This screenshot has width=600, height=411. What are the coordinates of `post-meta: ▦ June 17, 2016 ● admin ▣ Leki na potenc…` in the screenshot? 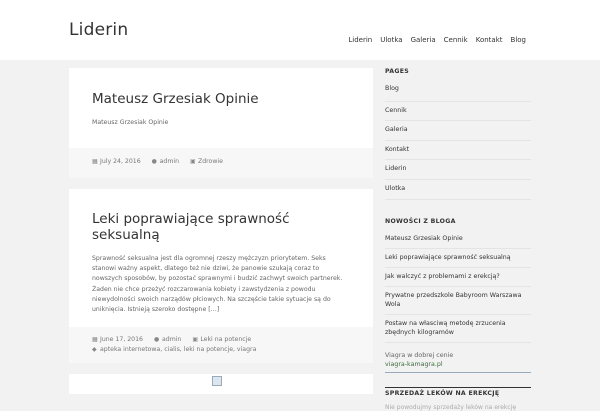 It's located at (221, 345).